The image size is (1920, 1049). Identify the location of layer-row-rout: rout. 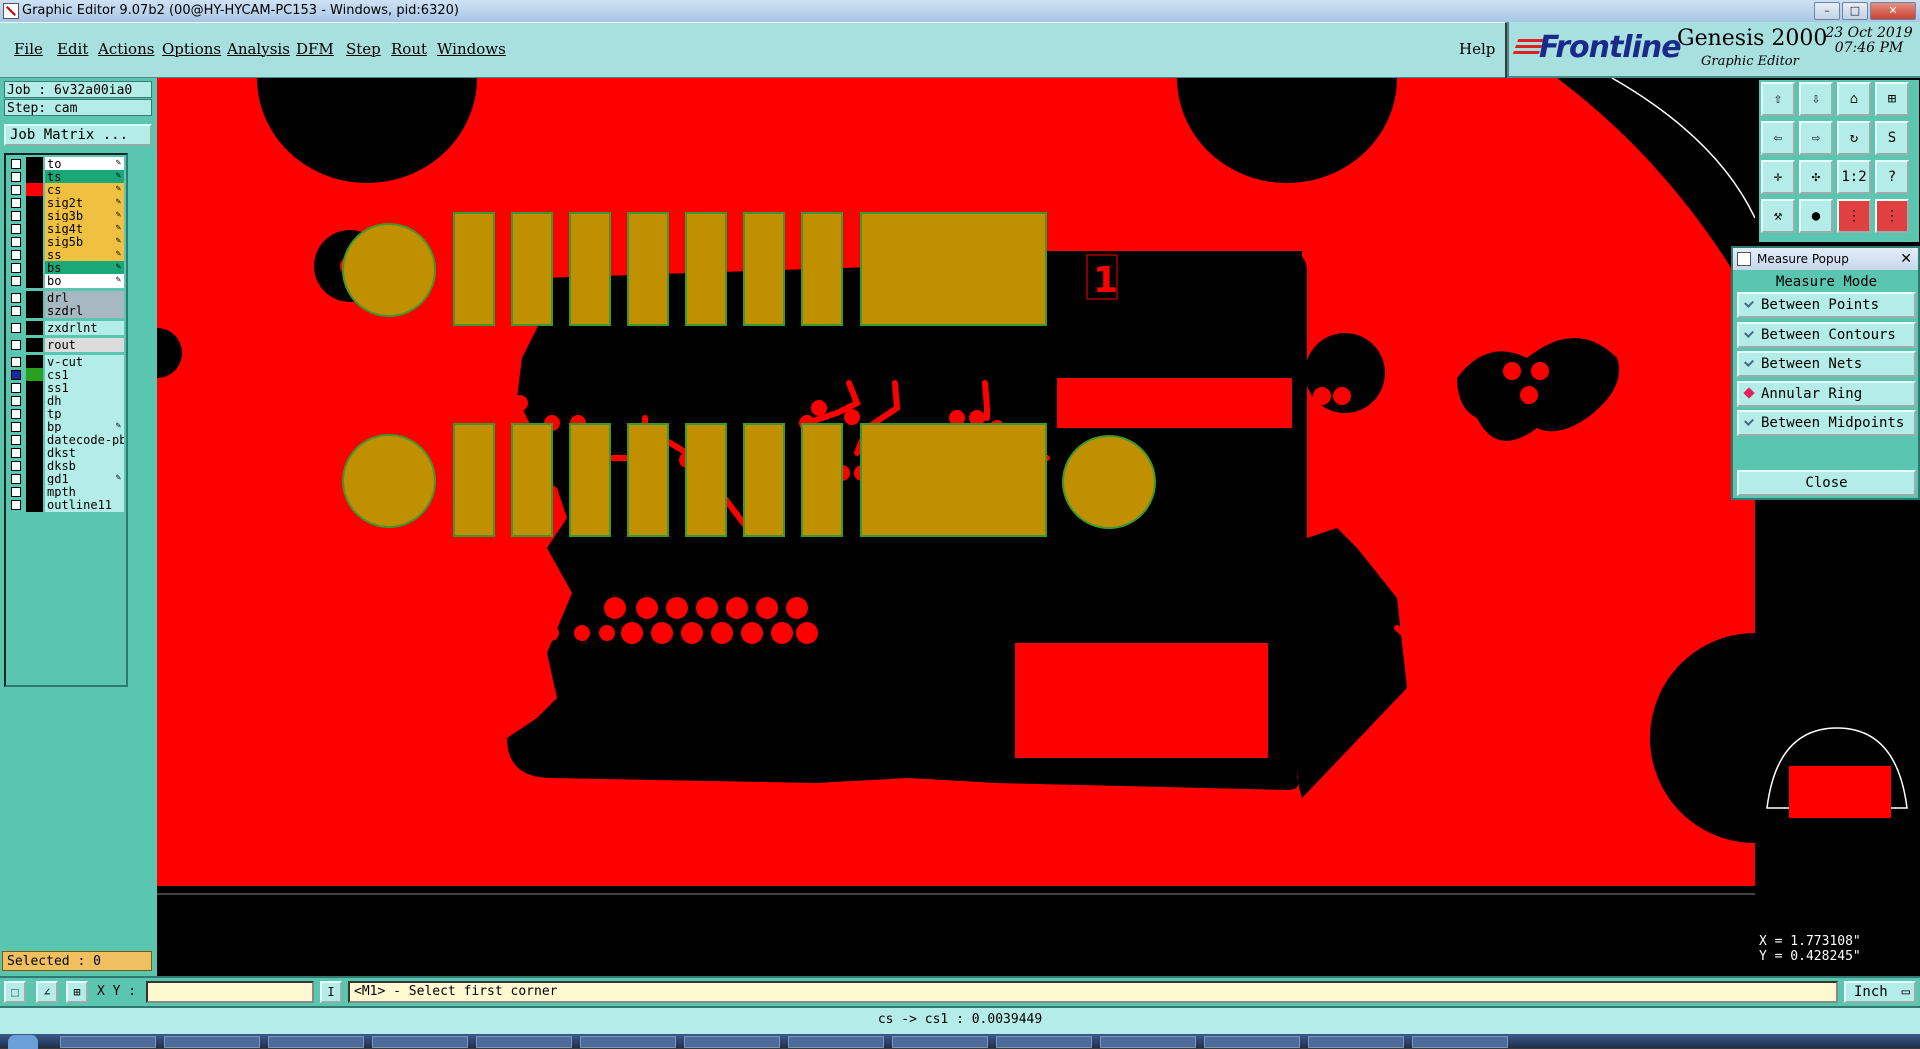
(66, 345).